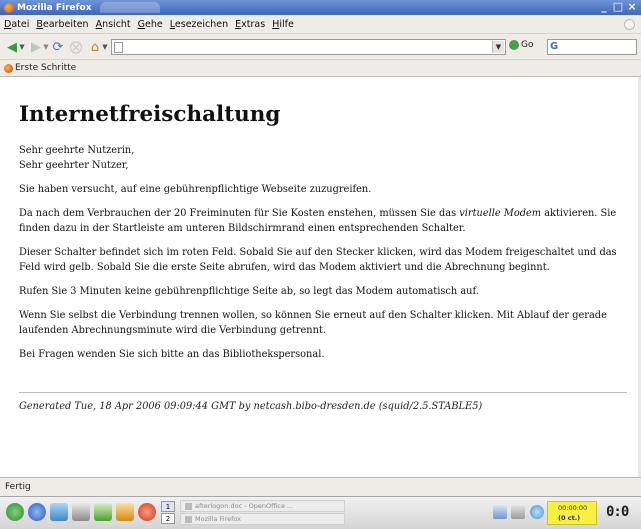 The height and width of the screenshot is (529, 641). I want to click on browser-launcher-icon, so click(37, 512).